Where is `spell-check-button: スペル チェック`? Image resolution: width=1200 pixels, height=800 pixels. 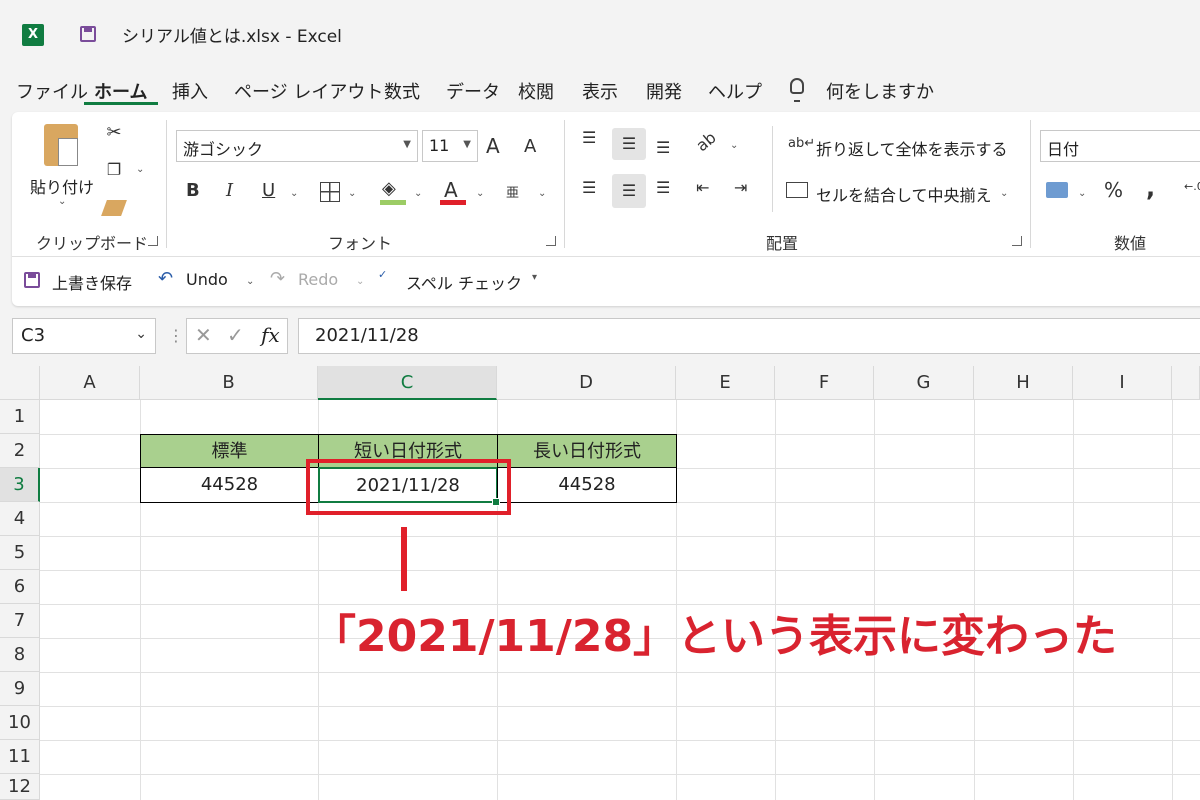 spell-check-button: スペル チェック is located at coordinates (464, 282).